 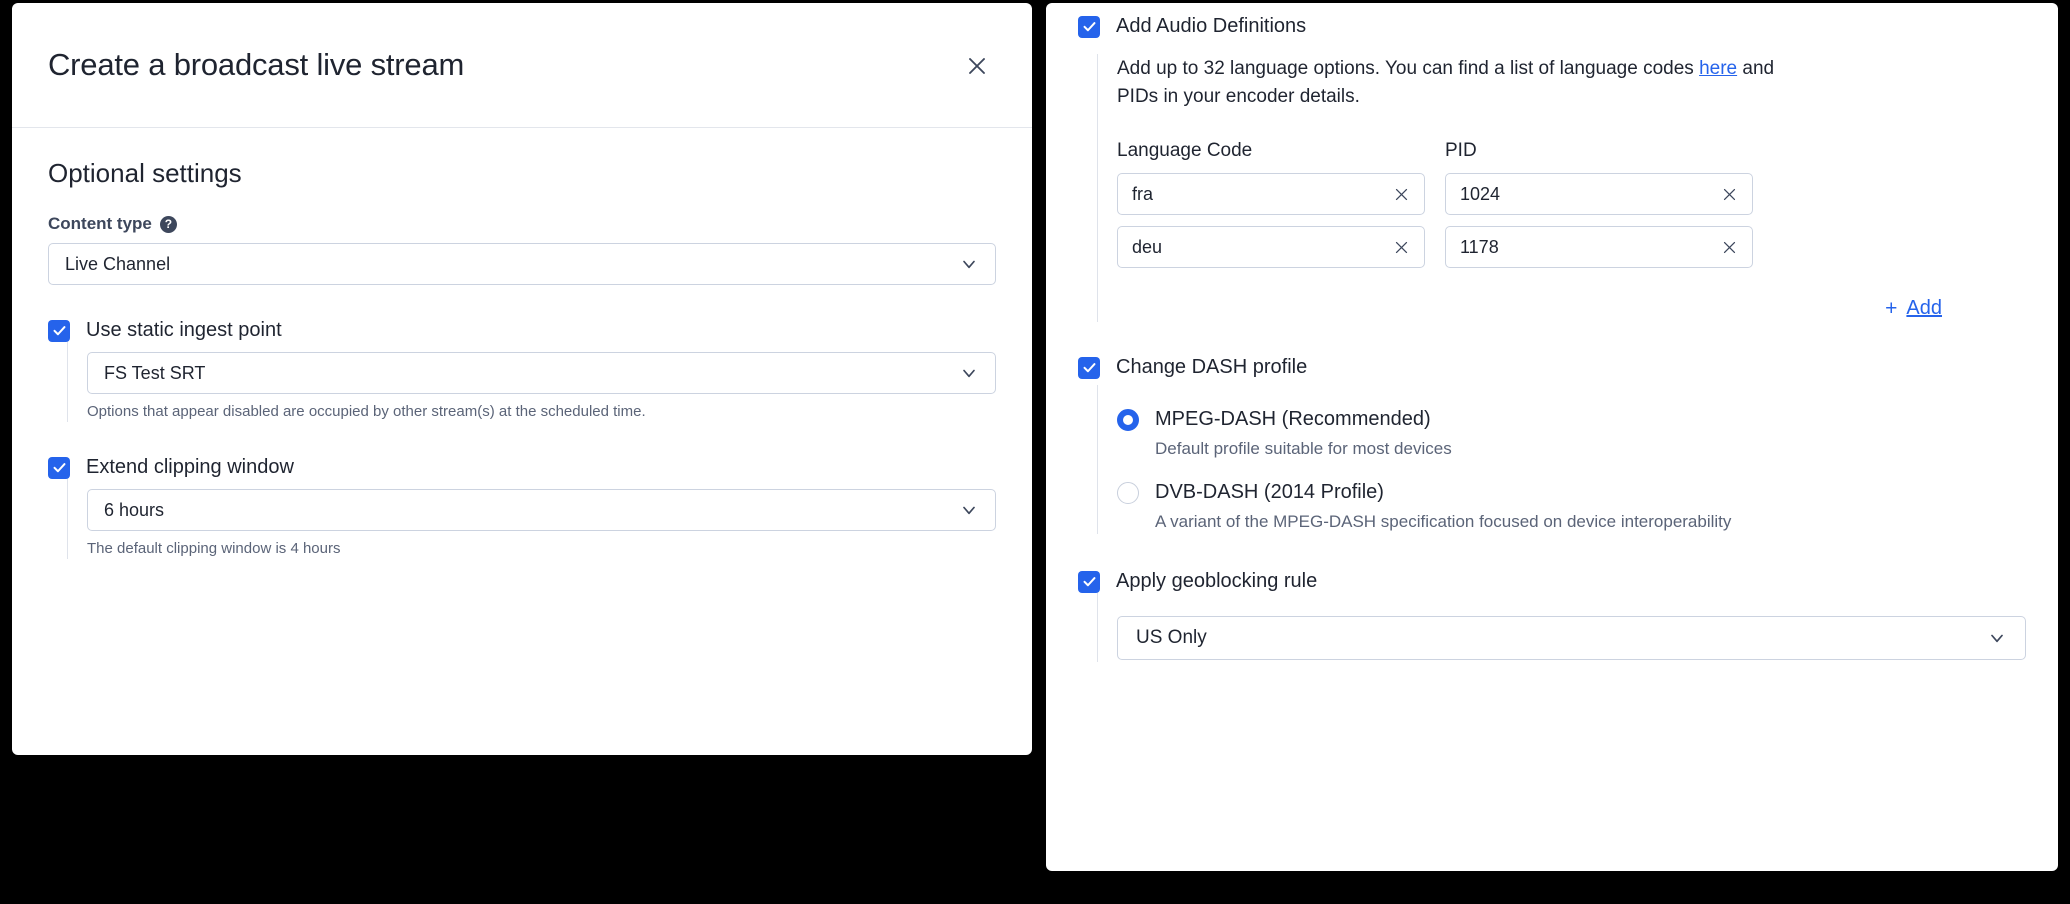 What do you see at coordinates (1571, 308) in the screenshot?
I see `add-audio-definition-row: + Add` at bounding box center [1571, 308].